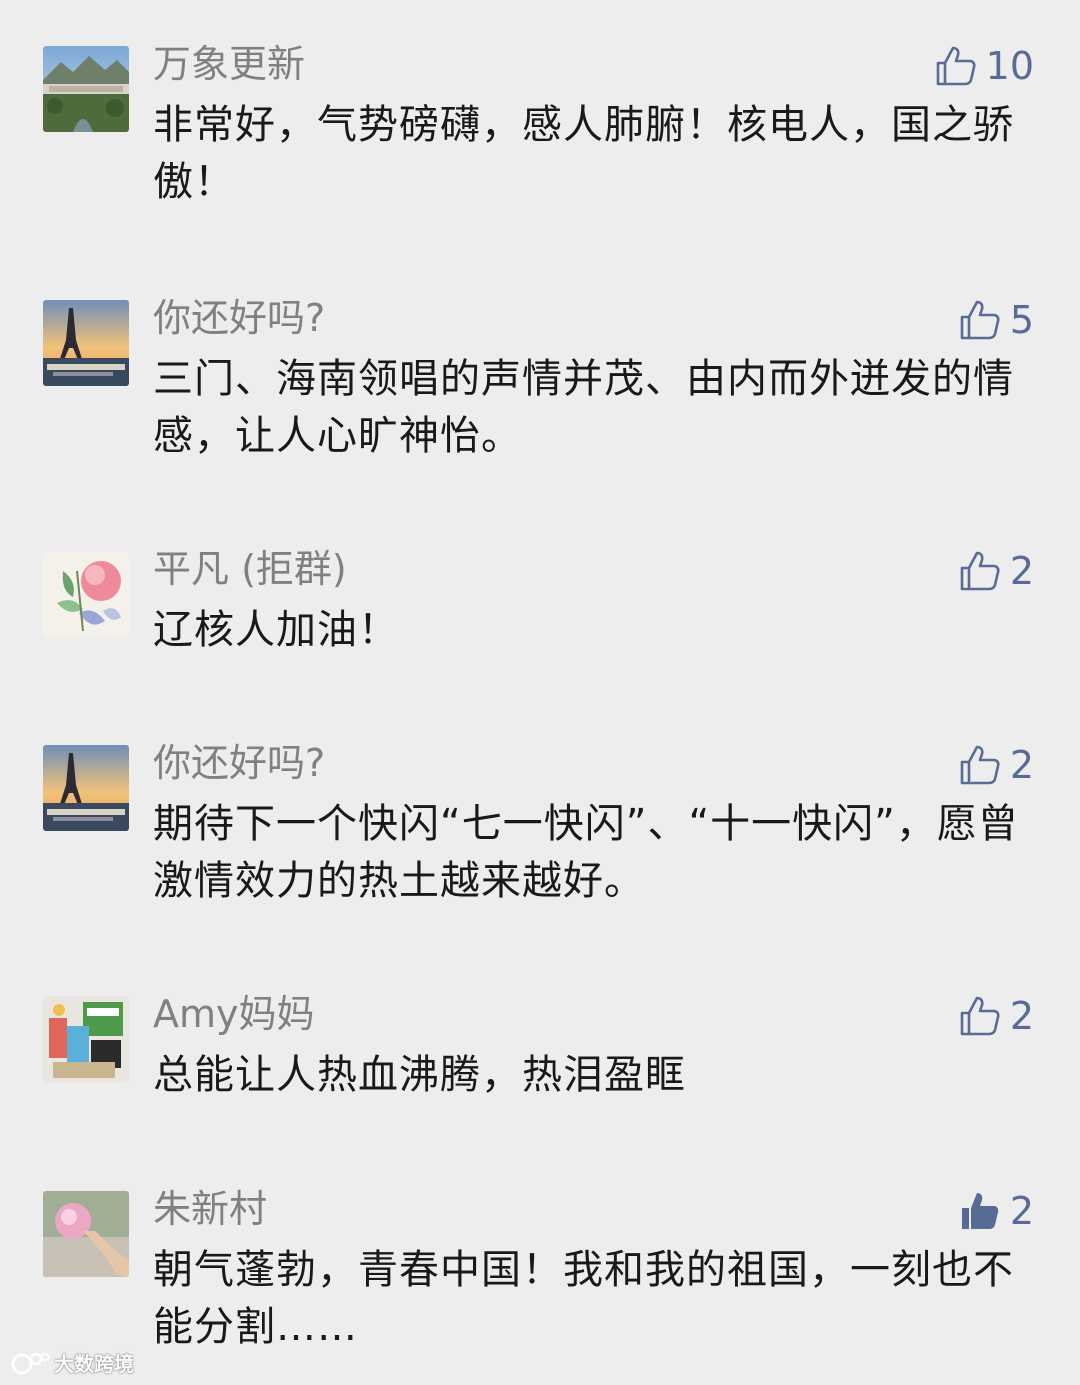  I want to click on flower-painting-avatar-icon, so click(86, 594).